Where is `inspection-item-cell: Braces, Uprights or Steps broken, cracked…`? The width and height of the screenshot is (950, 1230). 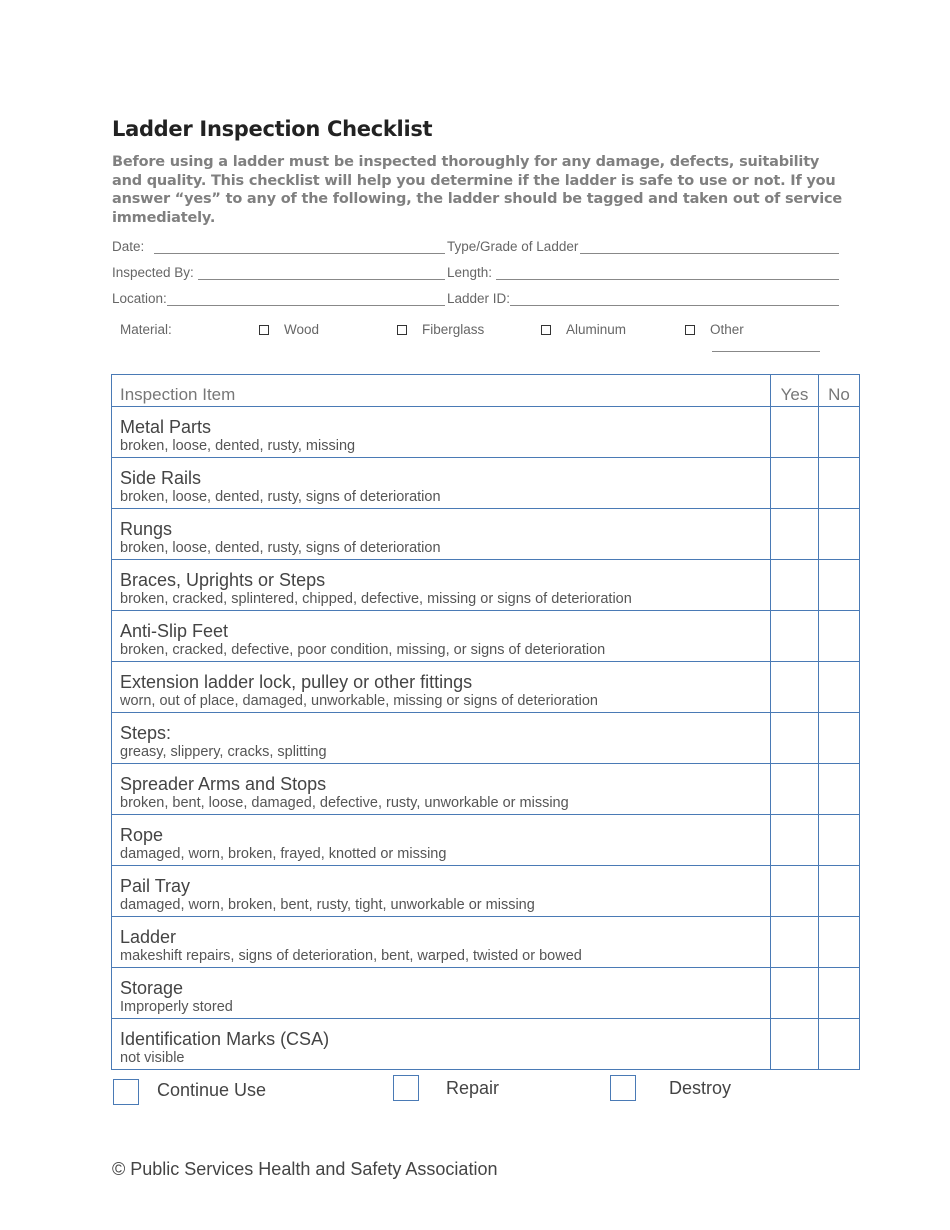 inspection-item-cell: Braces, Uprights or Steps broken, cracked… is located at coordinates (441, 585).